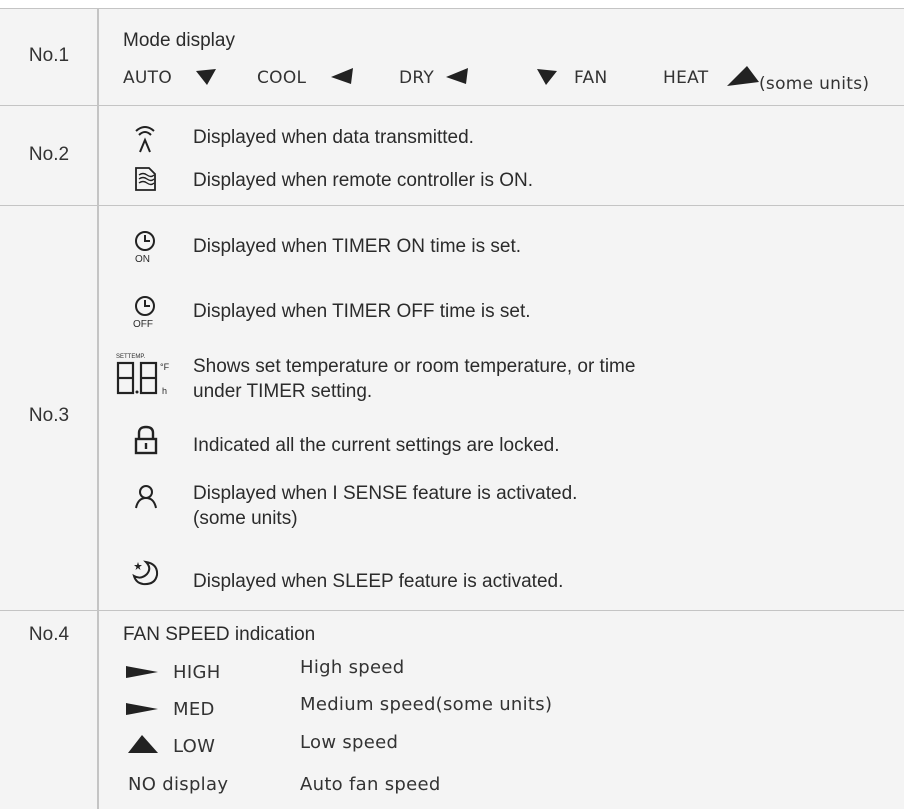 The height and width of the screenshot is (810, 904). I want to click on row-label-no2: No.2, so click(49, 154).